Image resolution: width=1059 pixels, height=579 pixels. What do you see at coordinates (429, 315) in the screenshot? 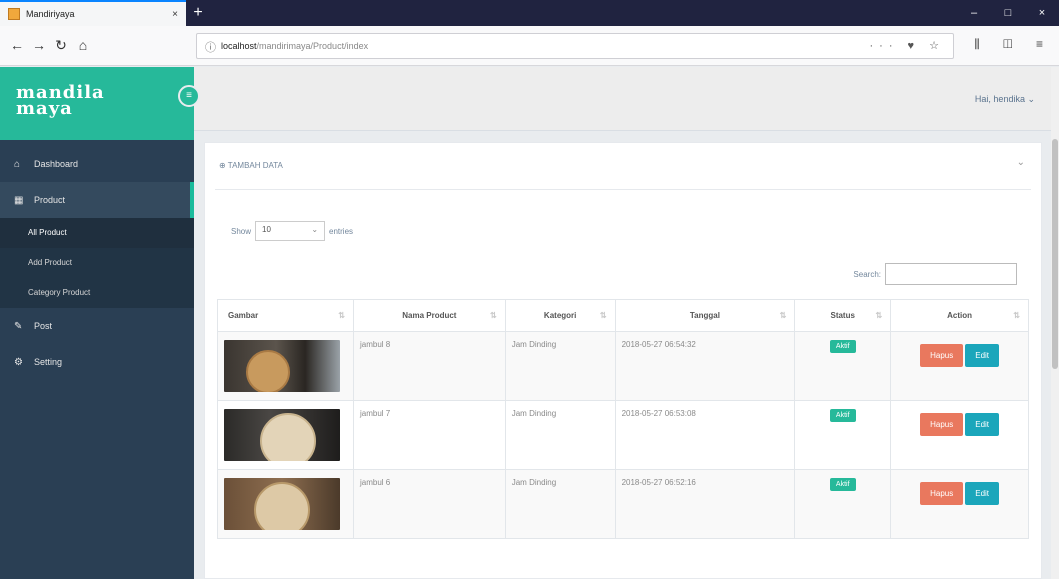
I see `column-header-name: Nama Product ⇅` at bounding box center [429, 315].